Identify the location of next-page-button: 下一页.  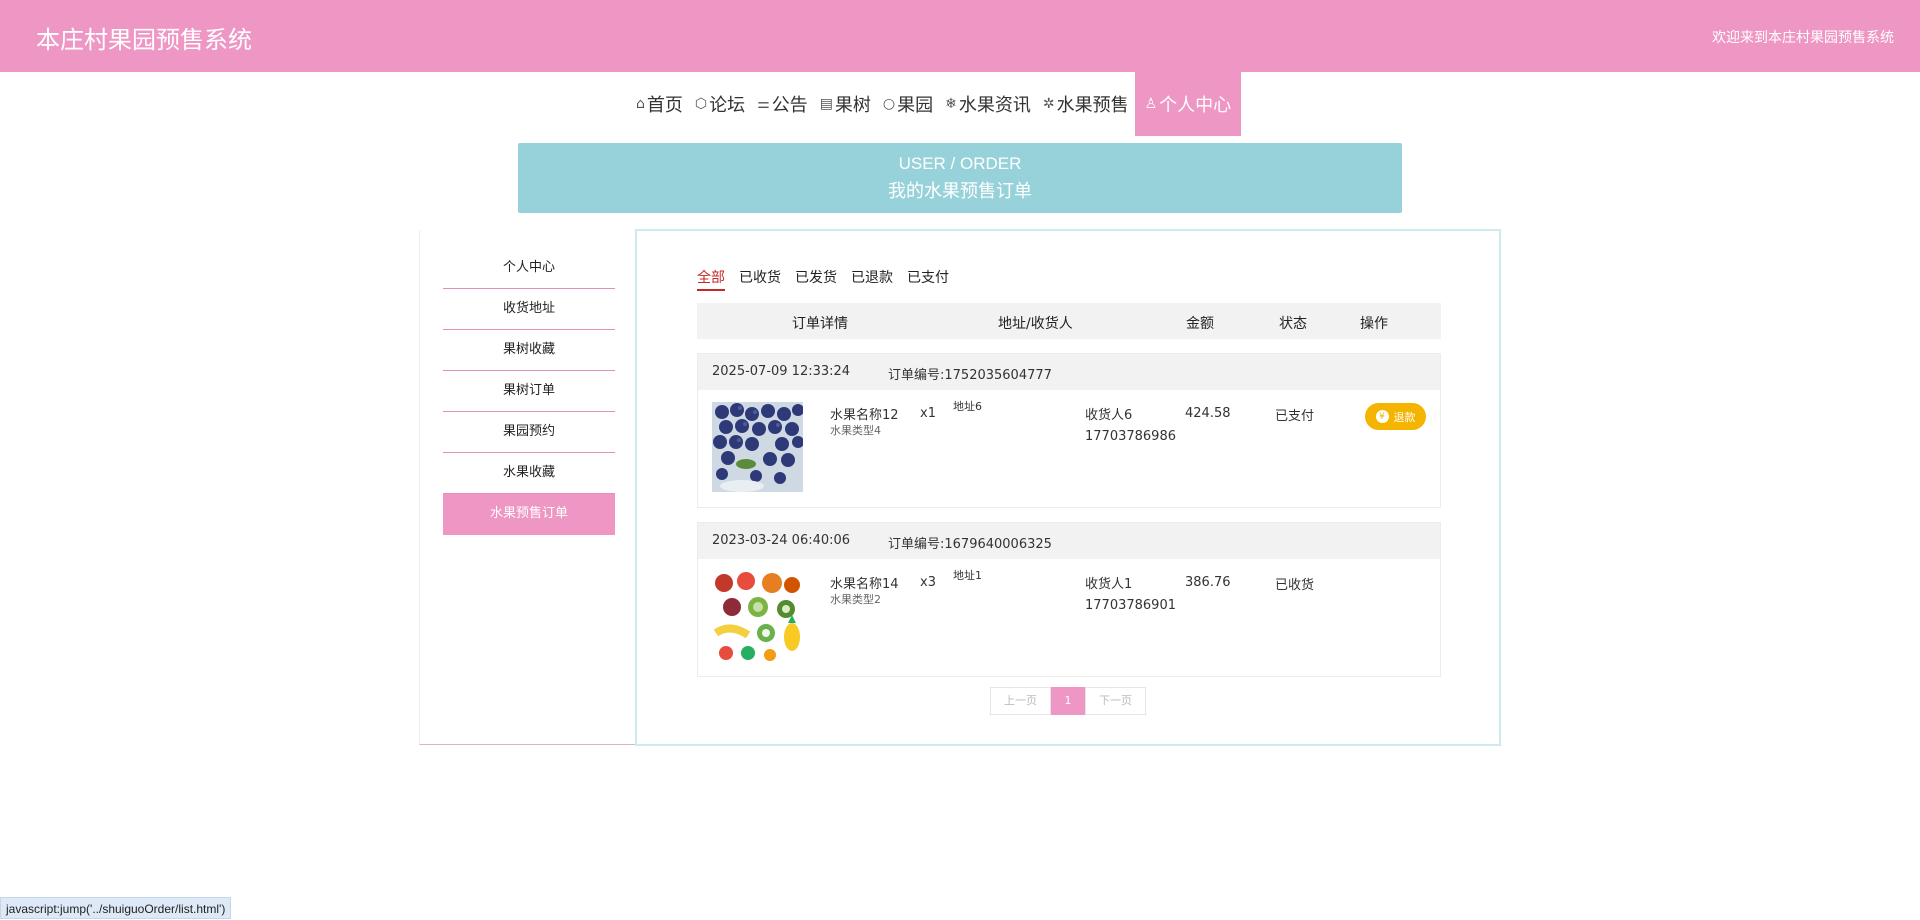
(1115, 701).